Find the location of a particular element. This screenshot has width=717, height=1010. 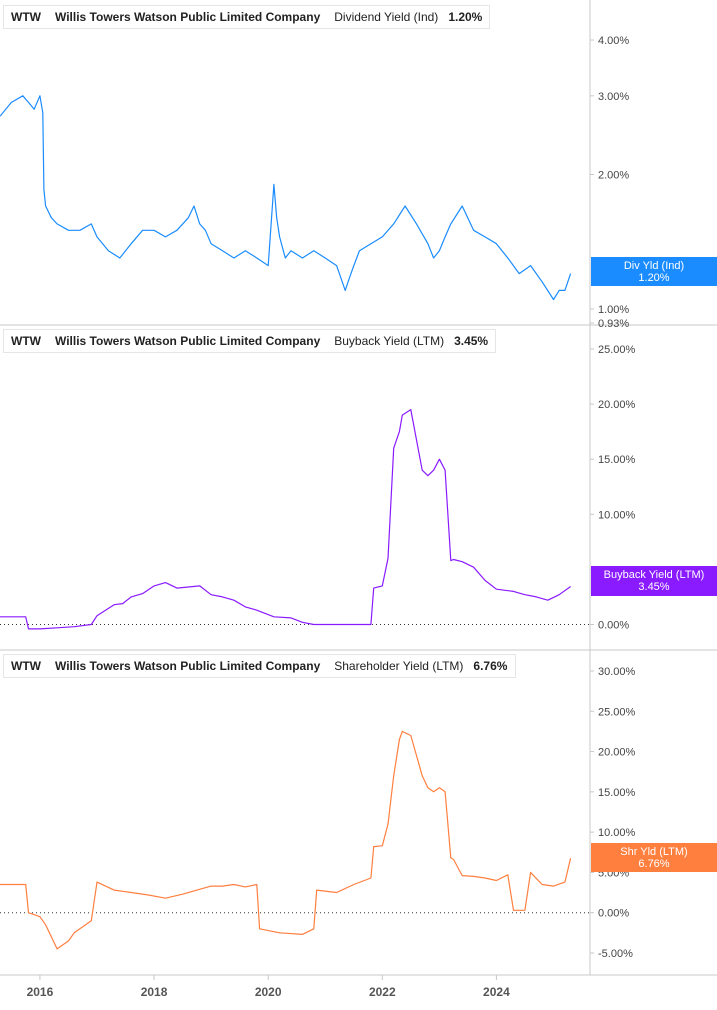

y-tick-label: 4.00% is located at coordinates (613, 41).